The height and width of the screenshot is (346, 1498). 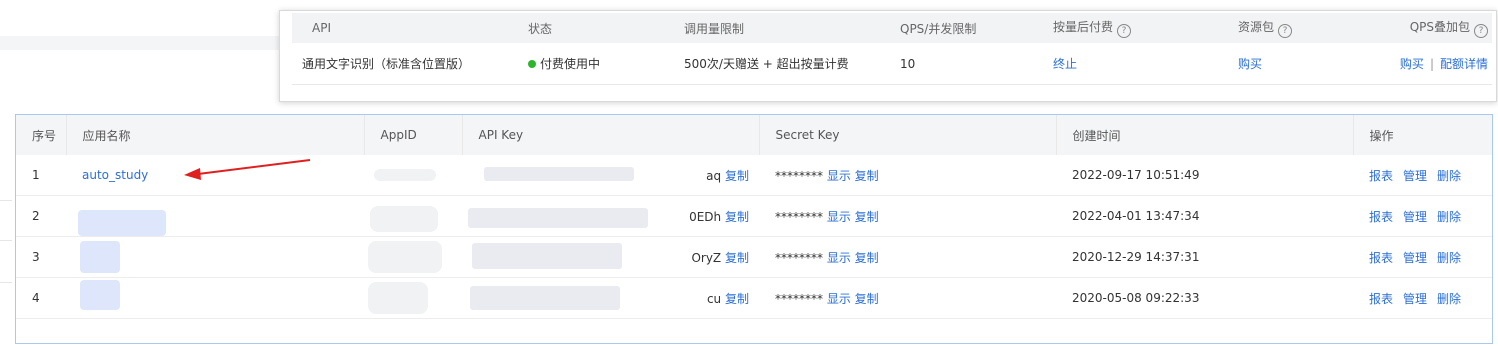 I want to click on created-time: 2020-05-08 09:22:33, so click(x=1204, y=298).